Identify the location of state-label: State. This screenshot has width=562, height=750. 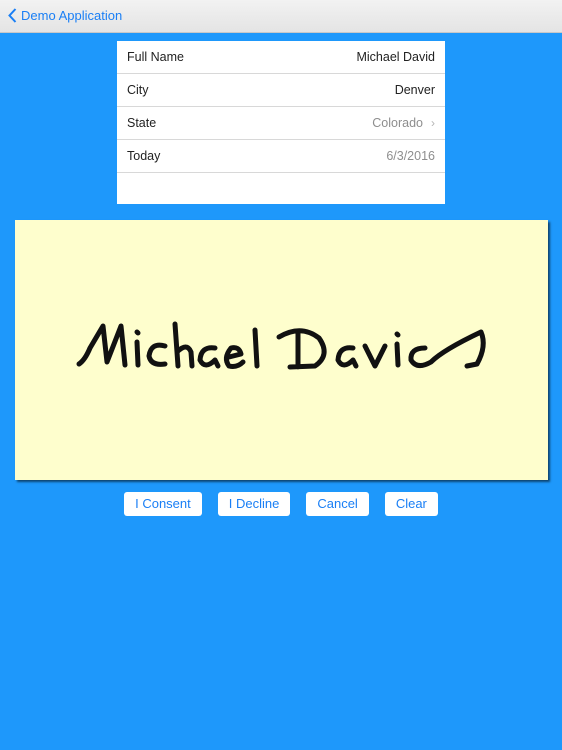
(142, 123).